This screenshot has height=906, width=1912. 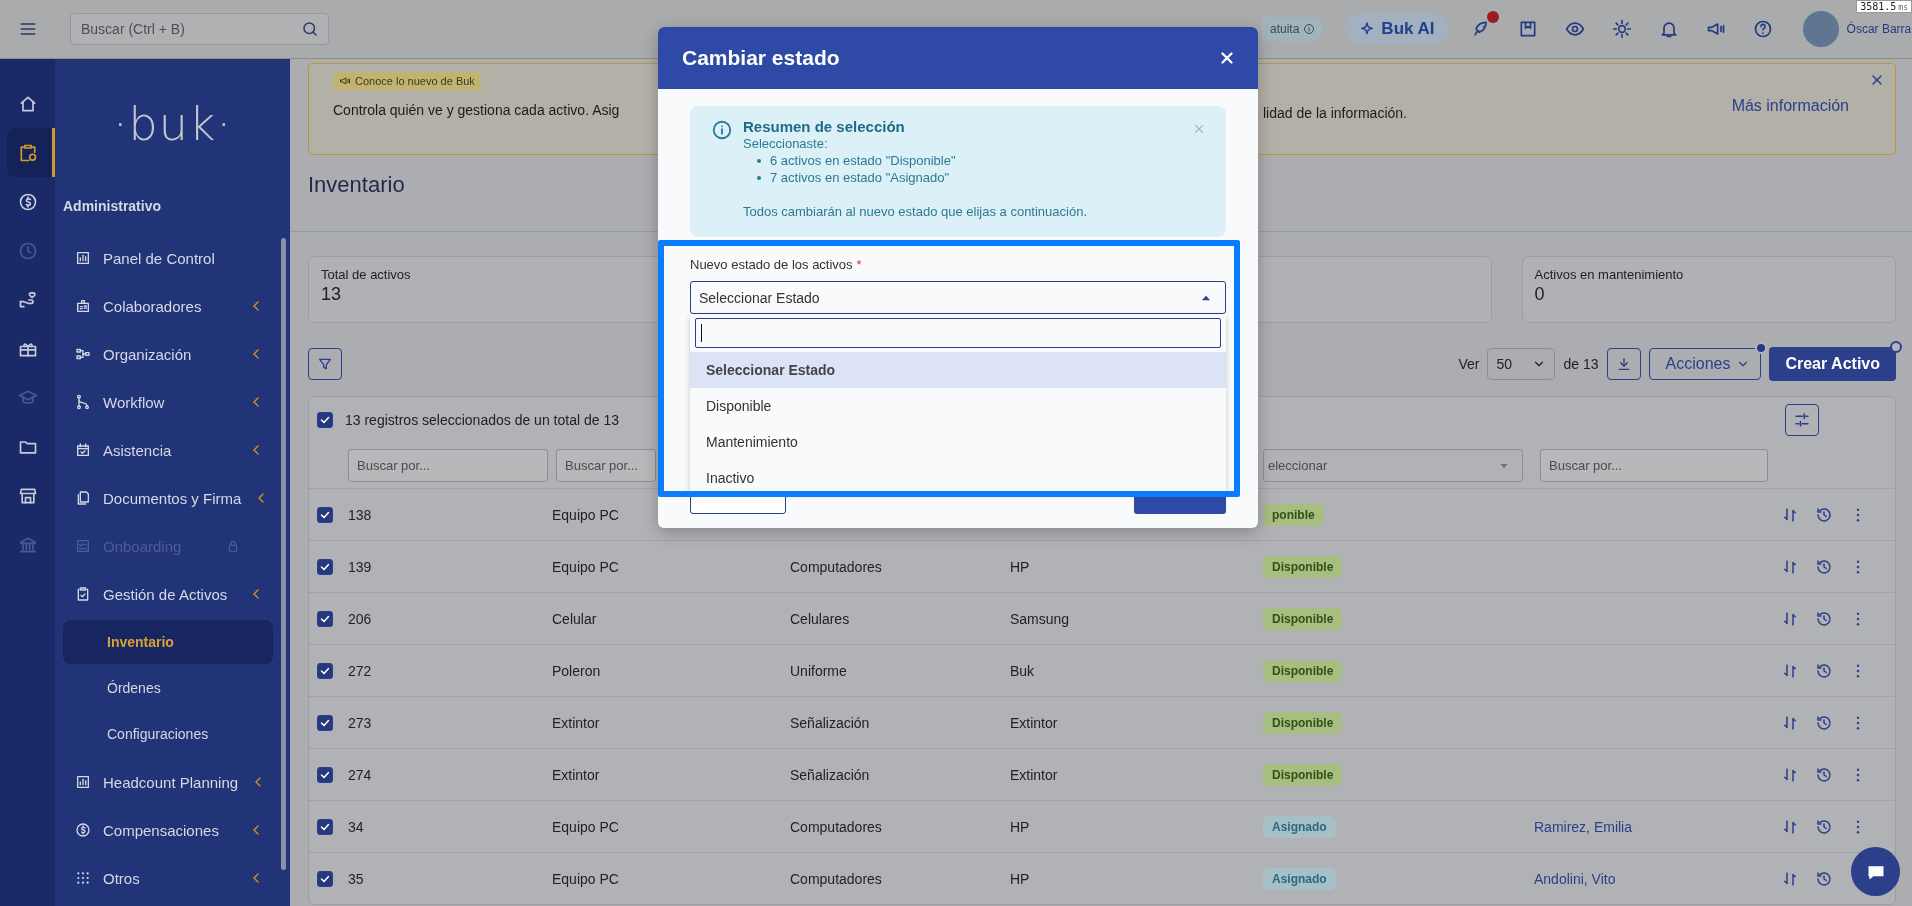 What do you see at coordinates (1335, 113) in the screenshot?
I see `banner-text: lidad de la información.` at bounding box center [1335, 113].